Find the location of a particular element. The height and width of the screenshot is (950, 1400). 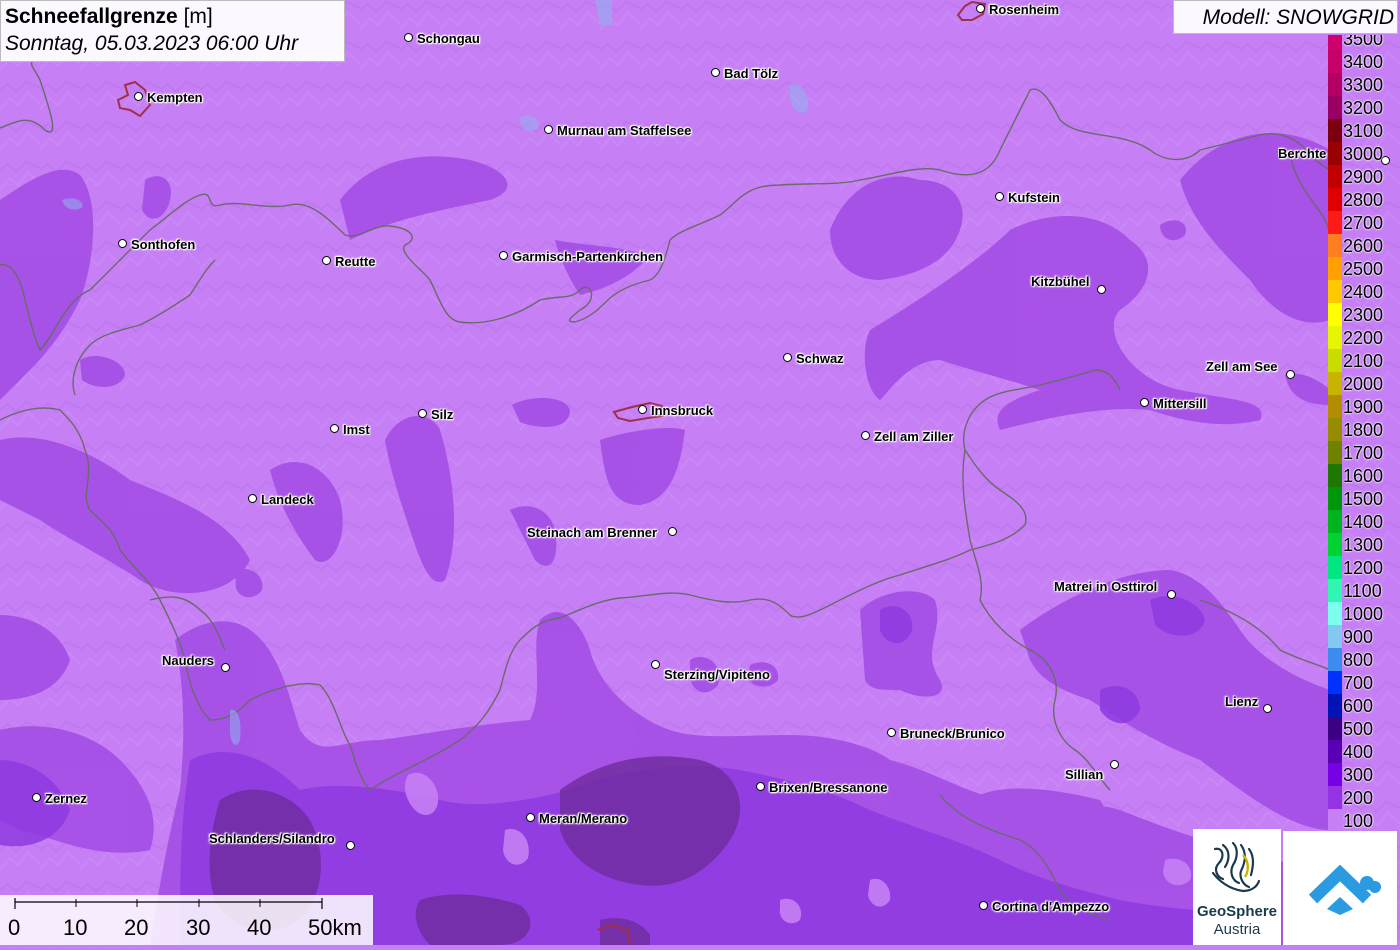

legend-label: 3500 is located at coordinates (1363, 42).